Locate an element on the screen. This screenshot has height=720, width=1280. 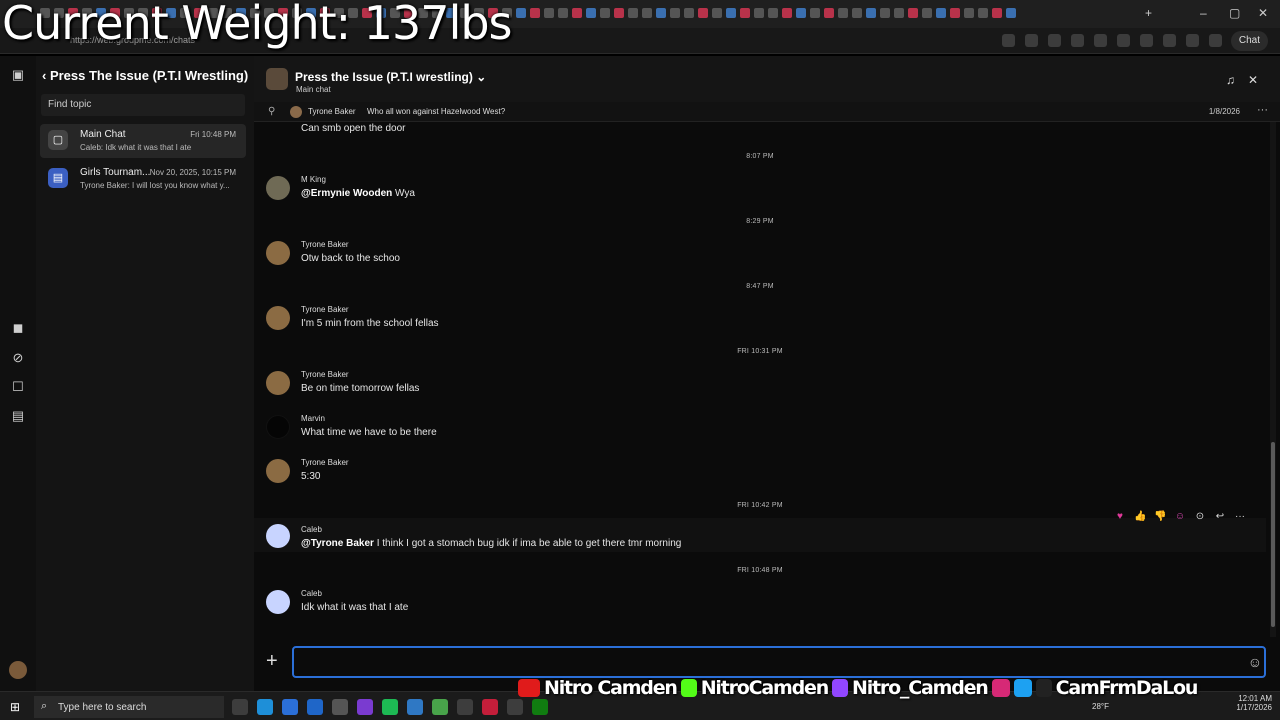
discover-icon: ⊘ is located at coordinates (18, 358).